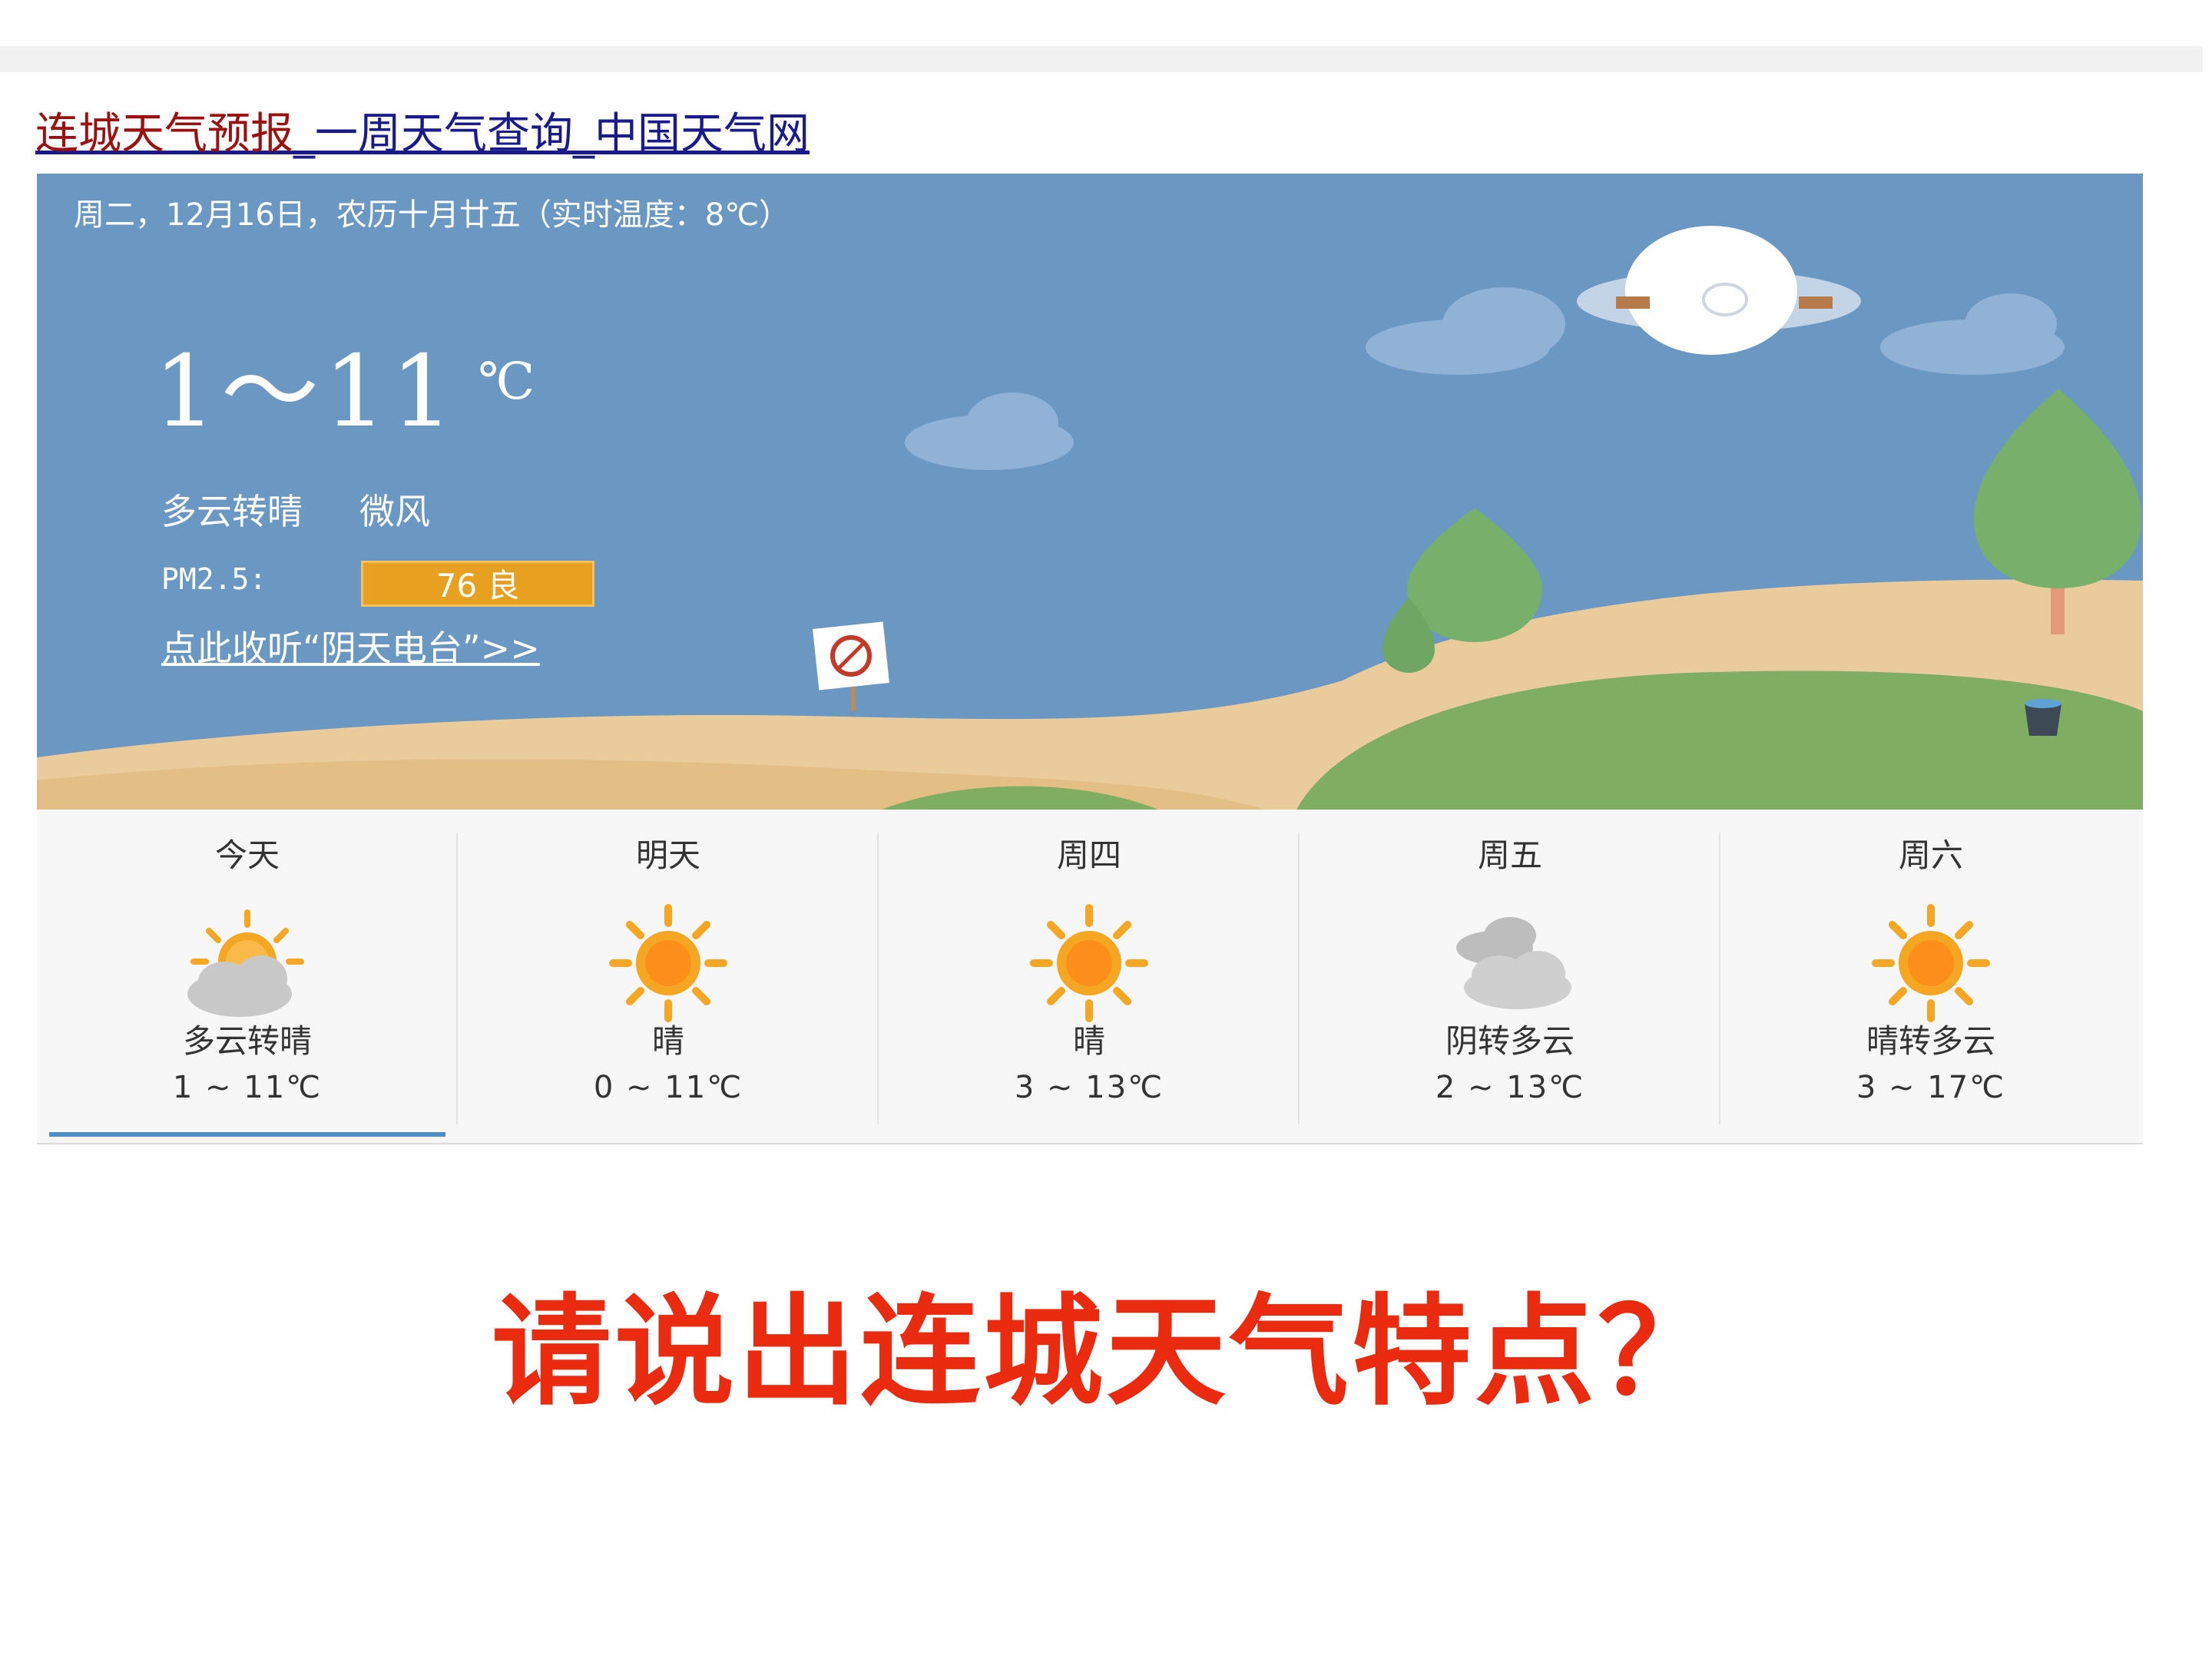 The width and height of the screenshot is (2212, 1659). What do you see at coordinates (1514, 963) in the screenshot?
I see `cloud-icon` at bounding box center [1514, 963].